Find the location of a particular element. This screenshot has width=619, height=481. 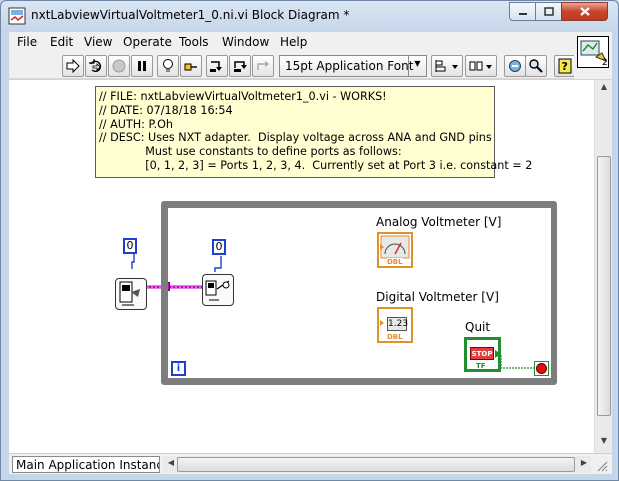

close-button is located at coordinates (584, 11).